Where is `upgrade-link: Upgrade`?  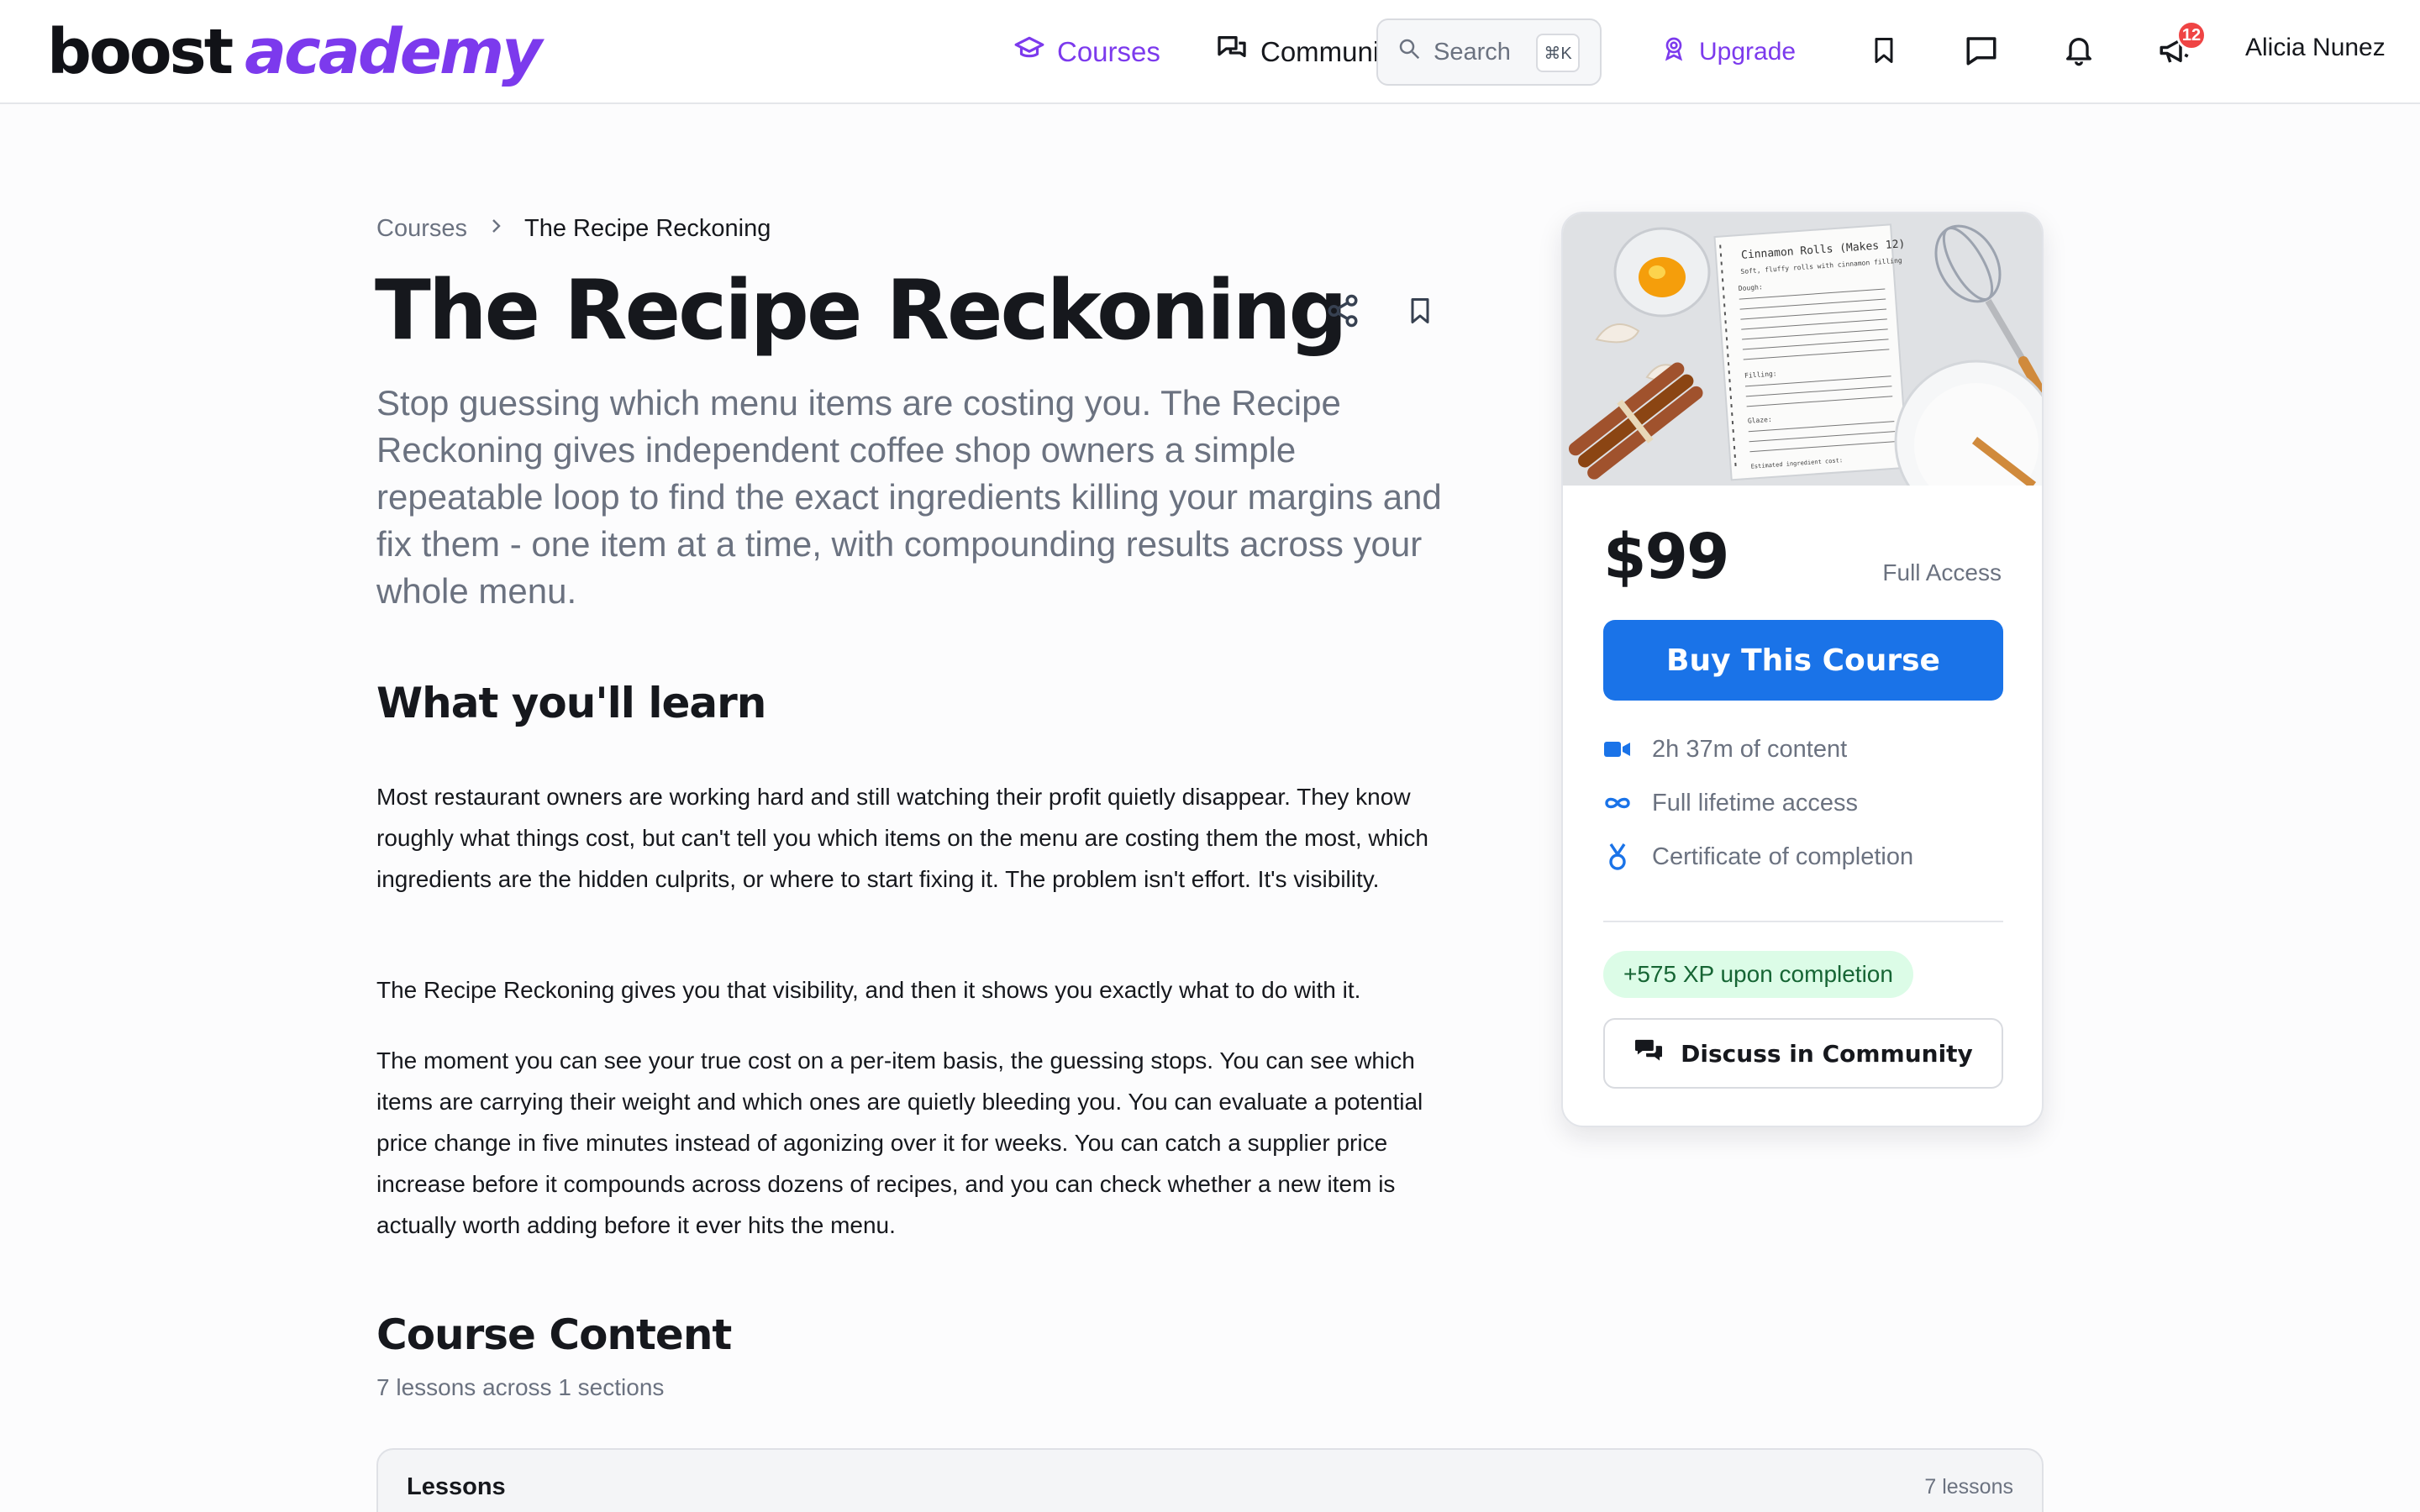
upgrade-link: Upgrade is located at coordinates (1728, 52).